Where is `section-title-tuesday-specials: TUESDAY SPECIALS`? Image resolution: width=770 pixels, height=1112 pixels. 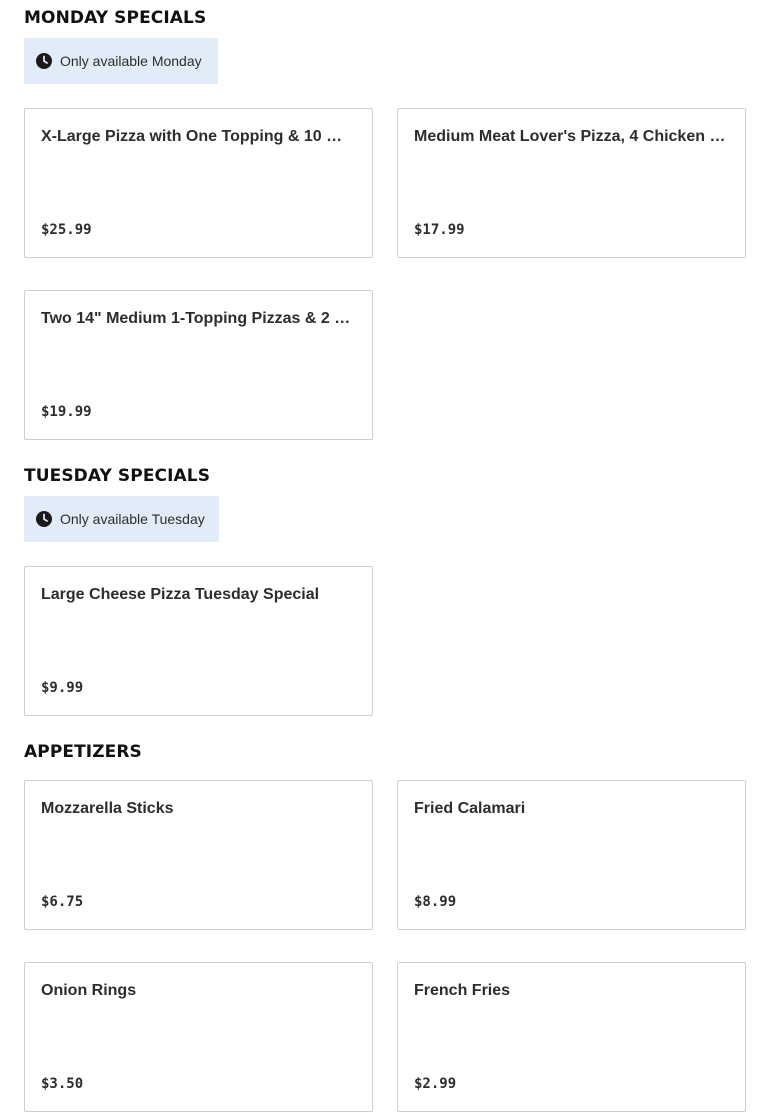
section-title-tuesday-specials: TUESDAY SPECIALS is located at coordinates (117, 476).